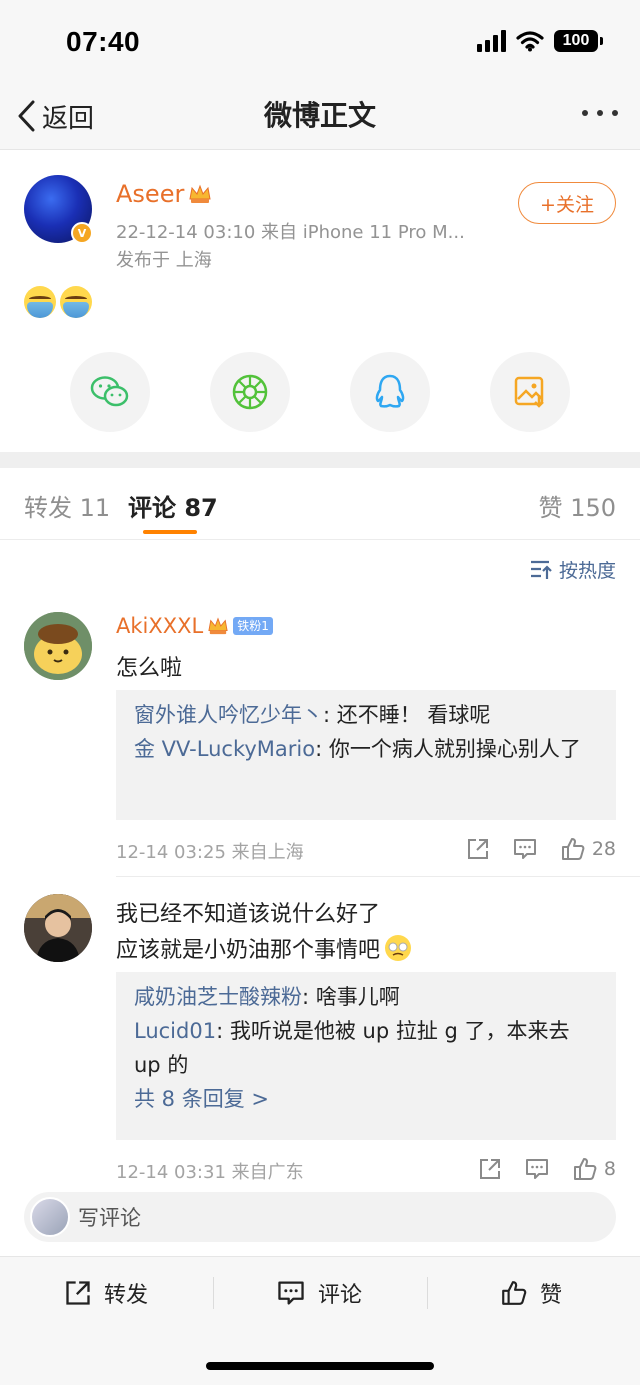 The width and height of the screenshot is (640, 1385). What do you see at coordinates (109, 1218) in the screenshot?
I see `write-comment-placeholder: 写评论` at bounding box center [109, 1218].